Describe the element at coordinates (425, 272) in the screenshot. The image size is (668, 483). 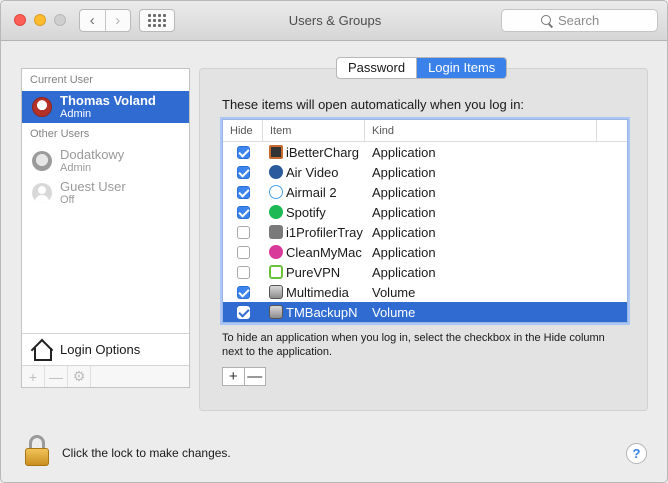
I see `table-row: PureVPN Application` at that location.